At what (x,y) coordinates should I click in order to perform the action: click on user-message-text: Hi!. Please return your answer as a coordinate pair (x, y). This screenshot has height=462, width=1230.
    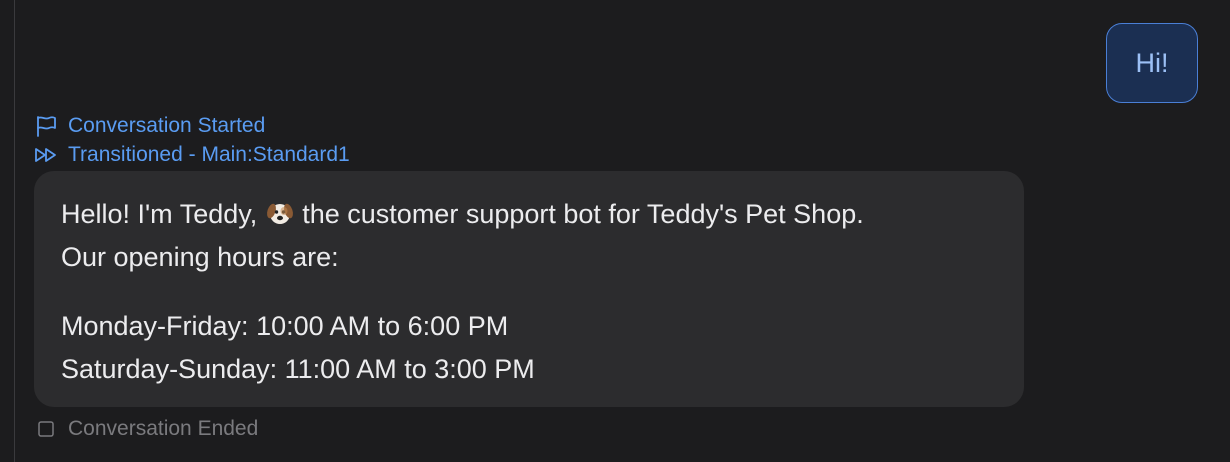
    Looking at the image, I should click on (1152, 62).